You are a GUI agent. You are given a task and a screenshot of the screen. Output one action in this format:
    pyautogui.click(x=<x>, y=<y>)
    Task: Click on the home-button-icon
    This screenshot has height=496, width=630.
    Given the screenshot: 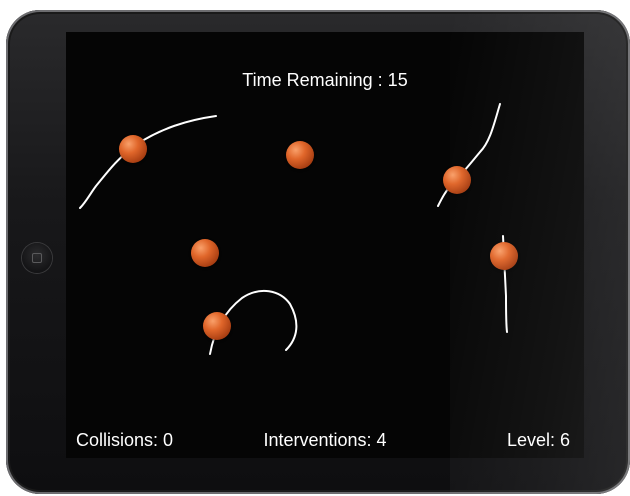 What is the action you would take?
    pyautogui.click(x=37, y=258)
    